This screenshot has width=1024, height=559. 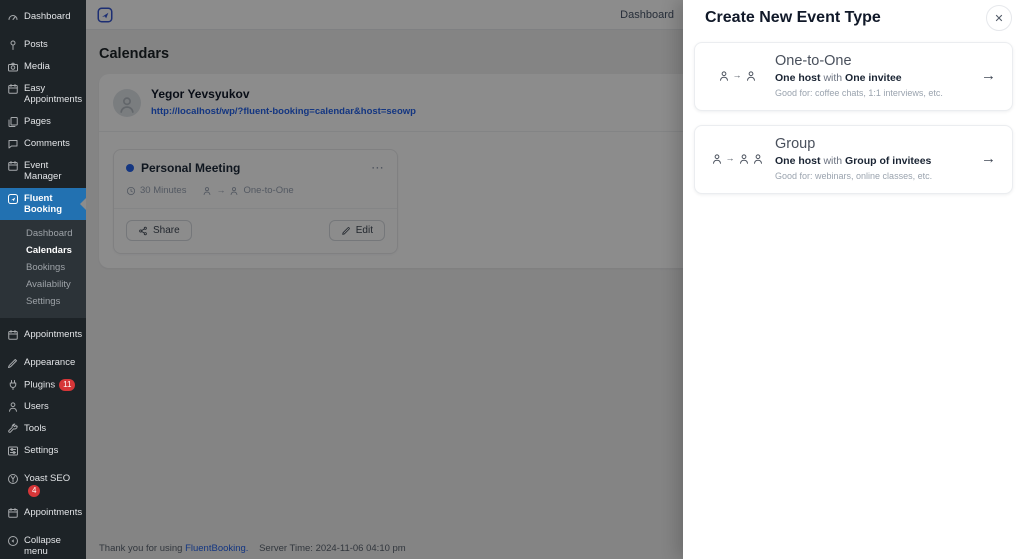 What do you see at coordinates (13, 17) in the screenshot?
I see `dashboard-icon` at bounding box center [13, 17].